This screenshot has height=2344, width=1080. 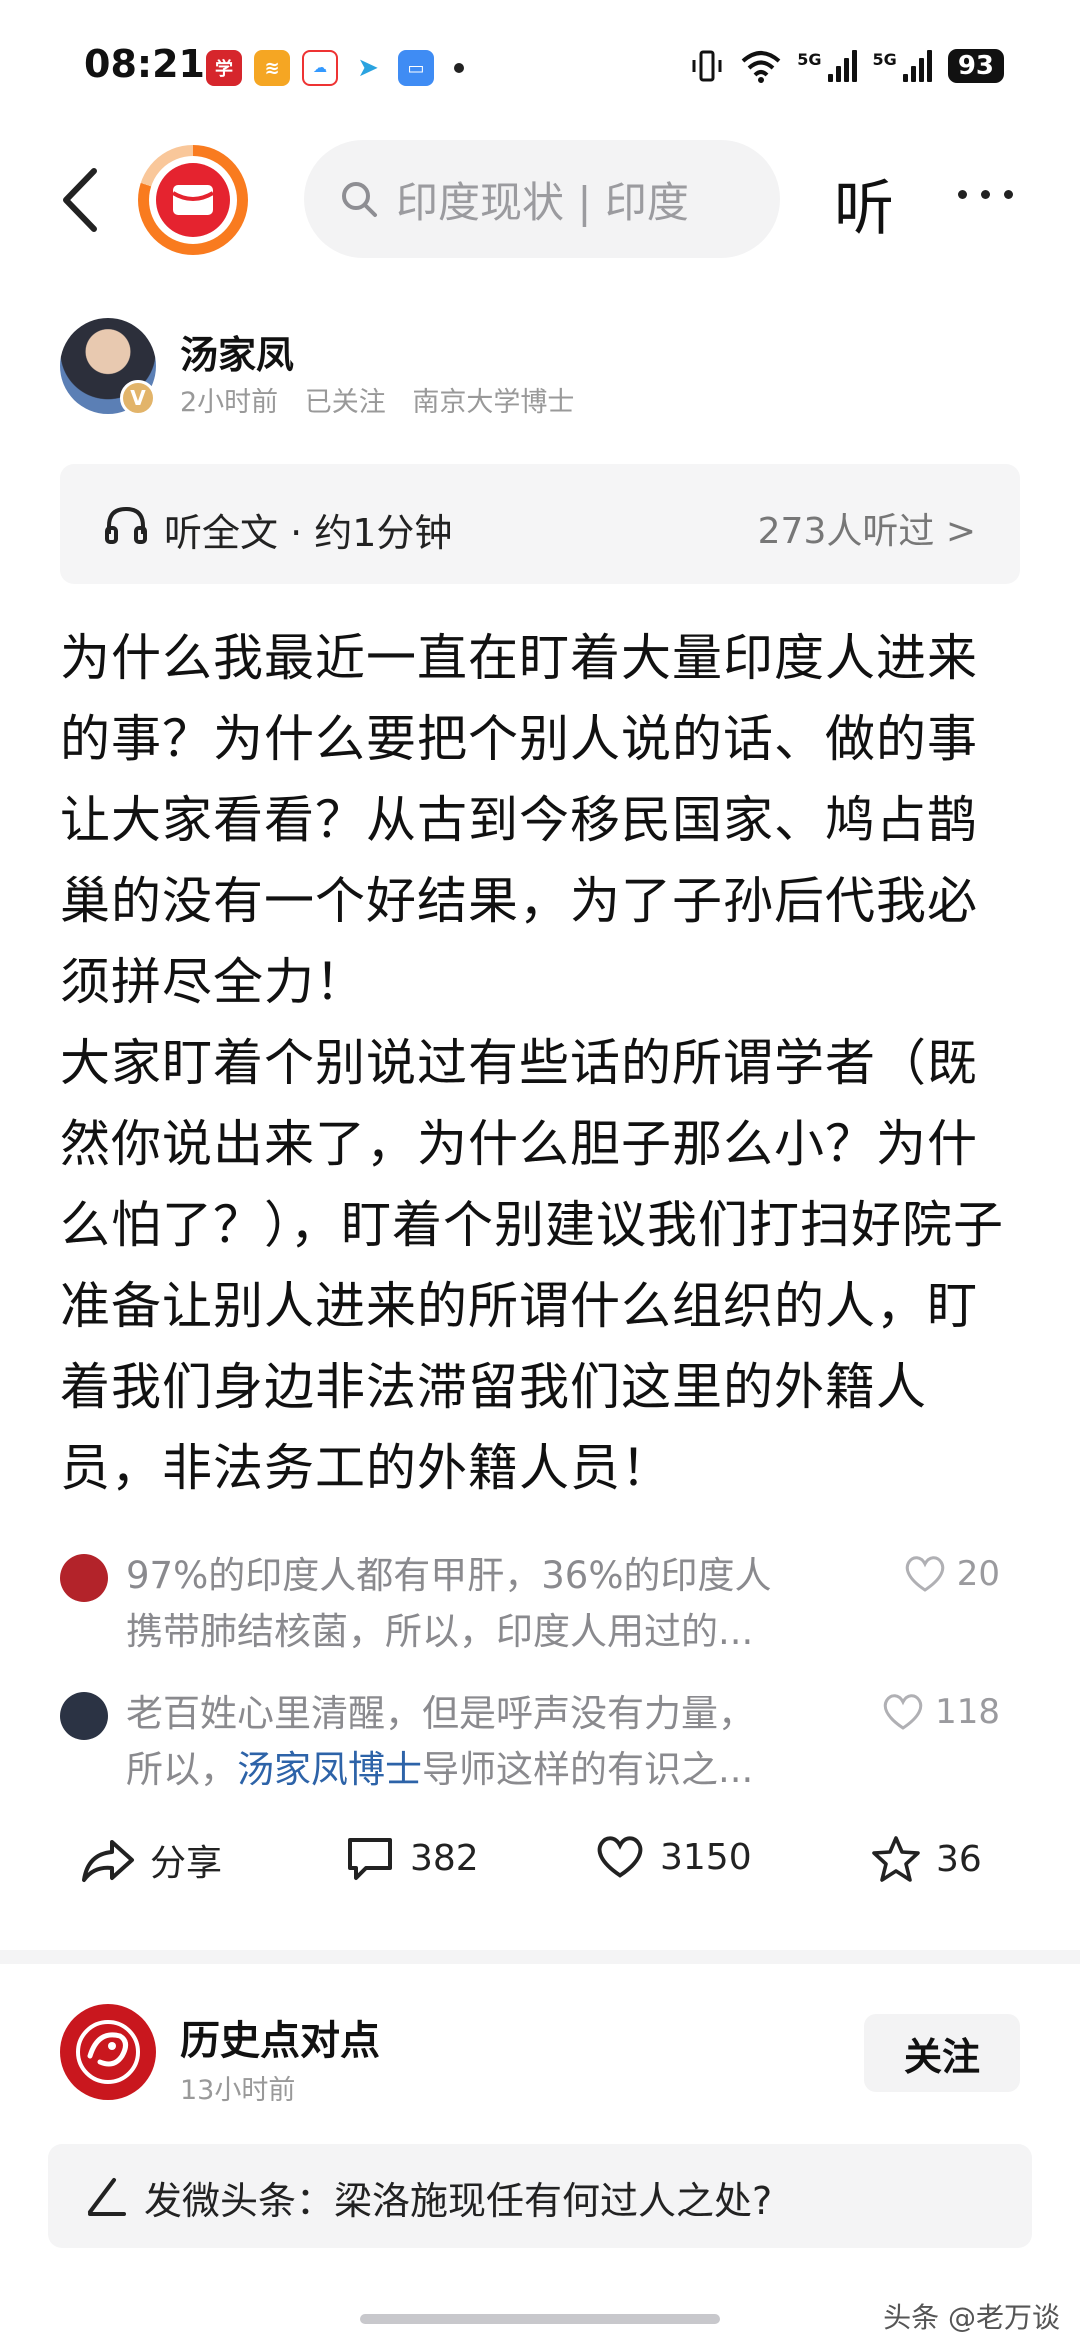 What do you see at coordinates (308, 533) in the screenshot?
I see `listen-label: 听全文 · 约1分钟` at bounding box center [308, 533].